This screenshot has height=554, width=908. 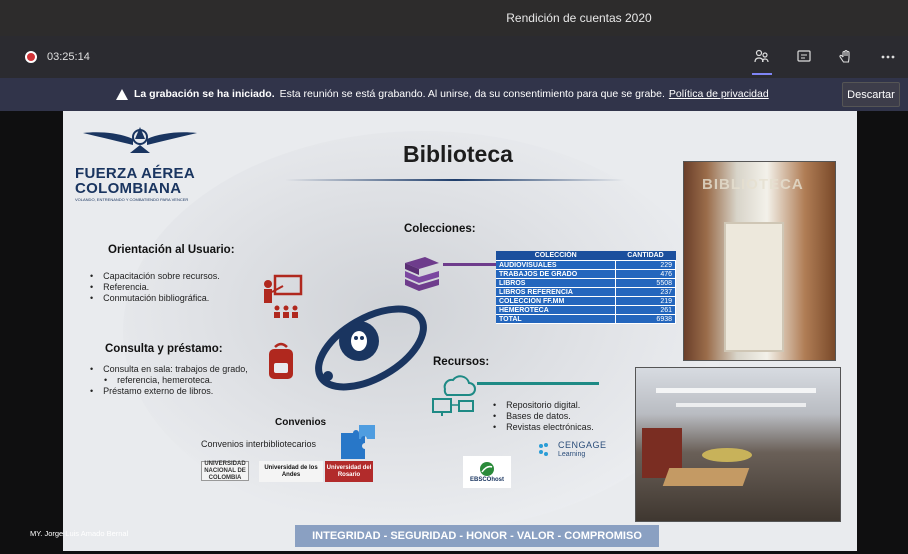 What do you see at coordinates (169, 369) in the screenshot?
I see `list-item: Consulta en sala: trabajos de grado,` at bounding box center [169, 369].